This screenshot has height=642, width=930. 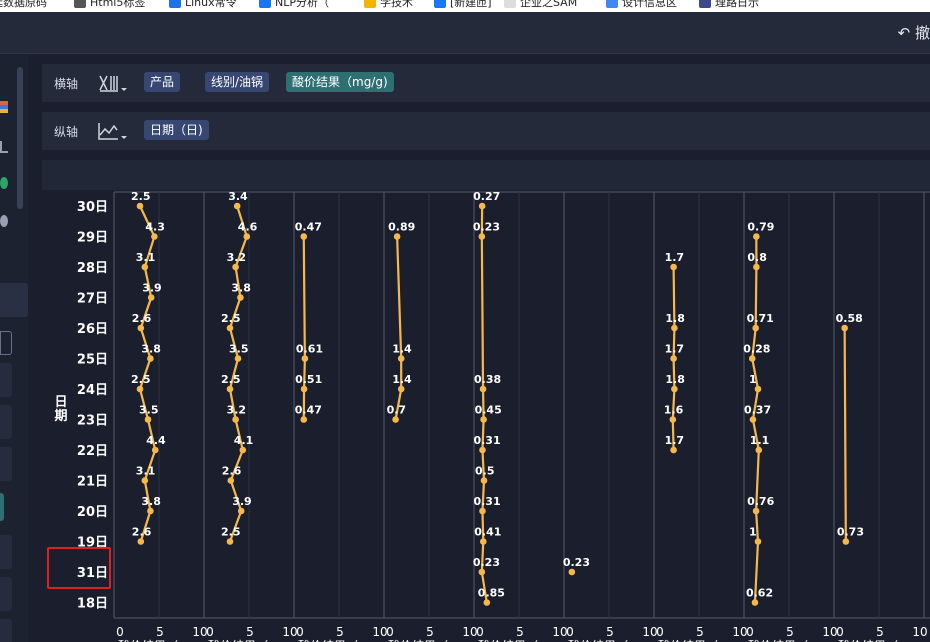 What do you see at coordinates (308, 379) in the screenshot?
I see `data-label: 0.51` at bounding box center [308, 379].